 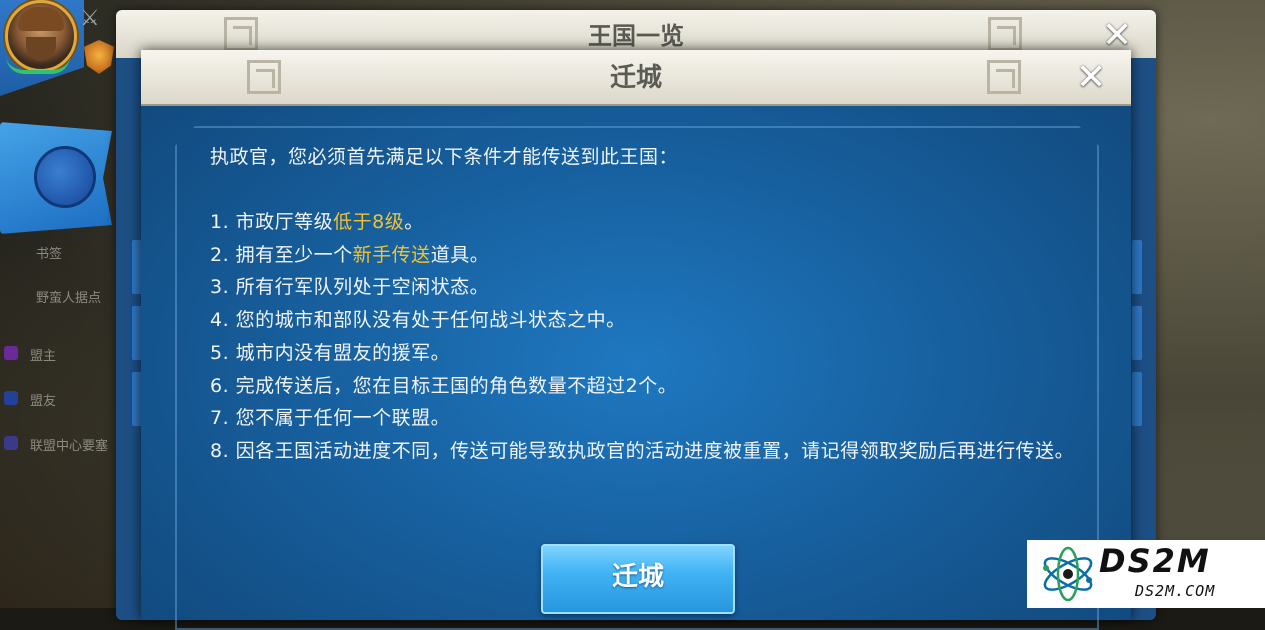 I want to click on condition-item: 1. 市政厅等级低于8级。, so click(x=317, y=222).